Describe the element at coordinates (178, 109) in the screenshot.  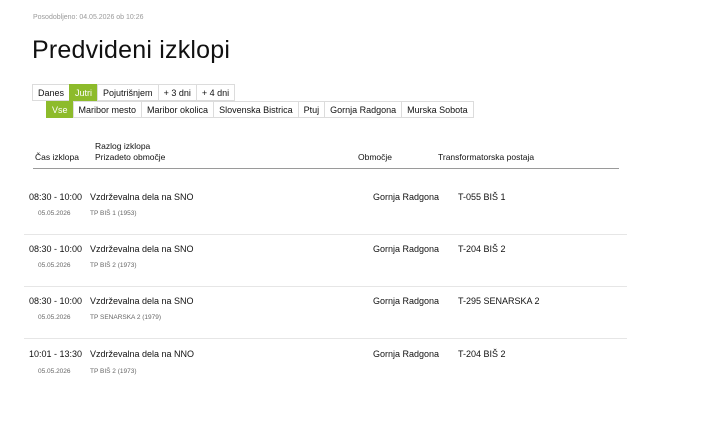
I see `tab-maribor-okolica: Maribor okolica` at that location.